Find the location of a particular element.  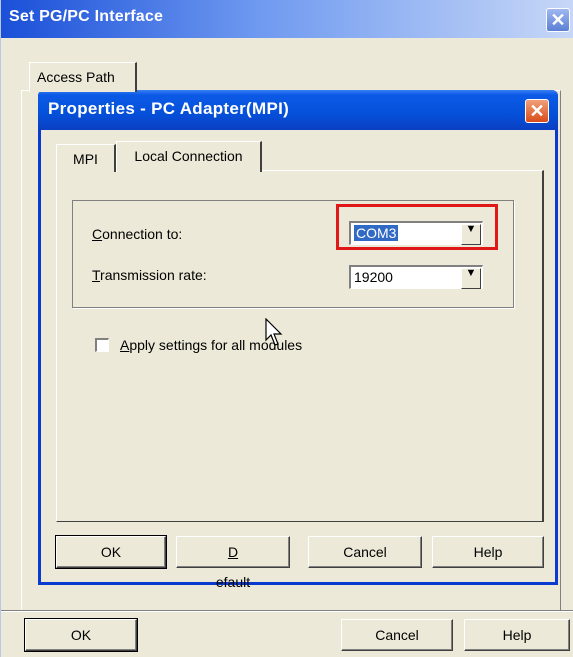

dialog-cancel-label: Cancel is located at coordinates (365, 552).